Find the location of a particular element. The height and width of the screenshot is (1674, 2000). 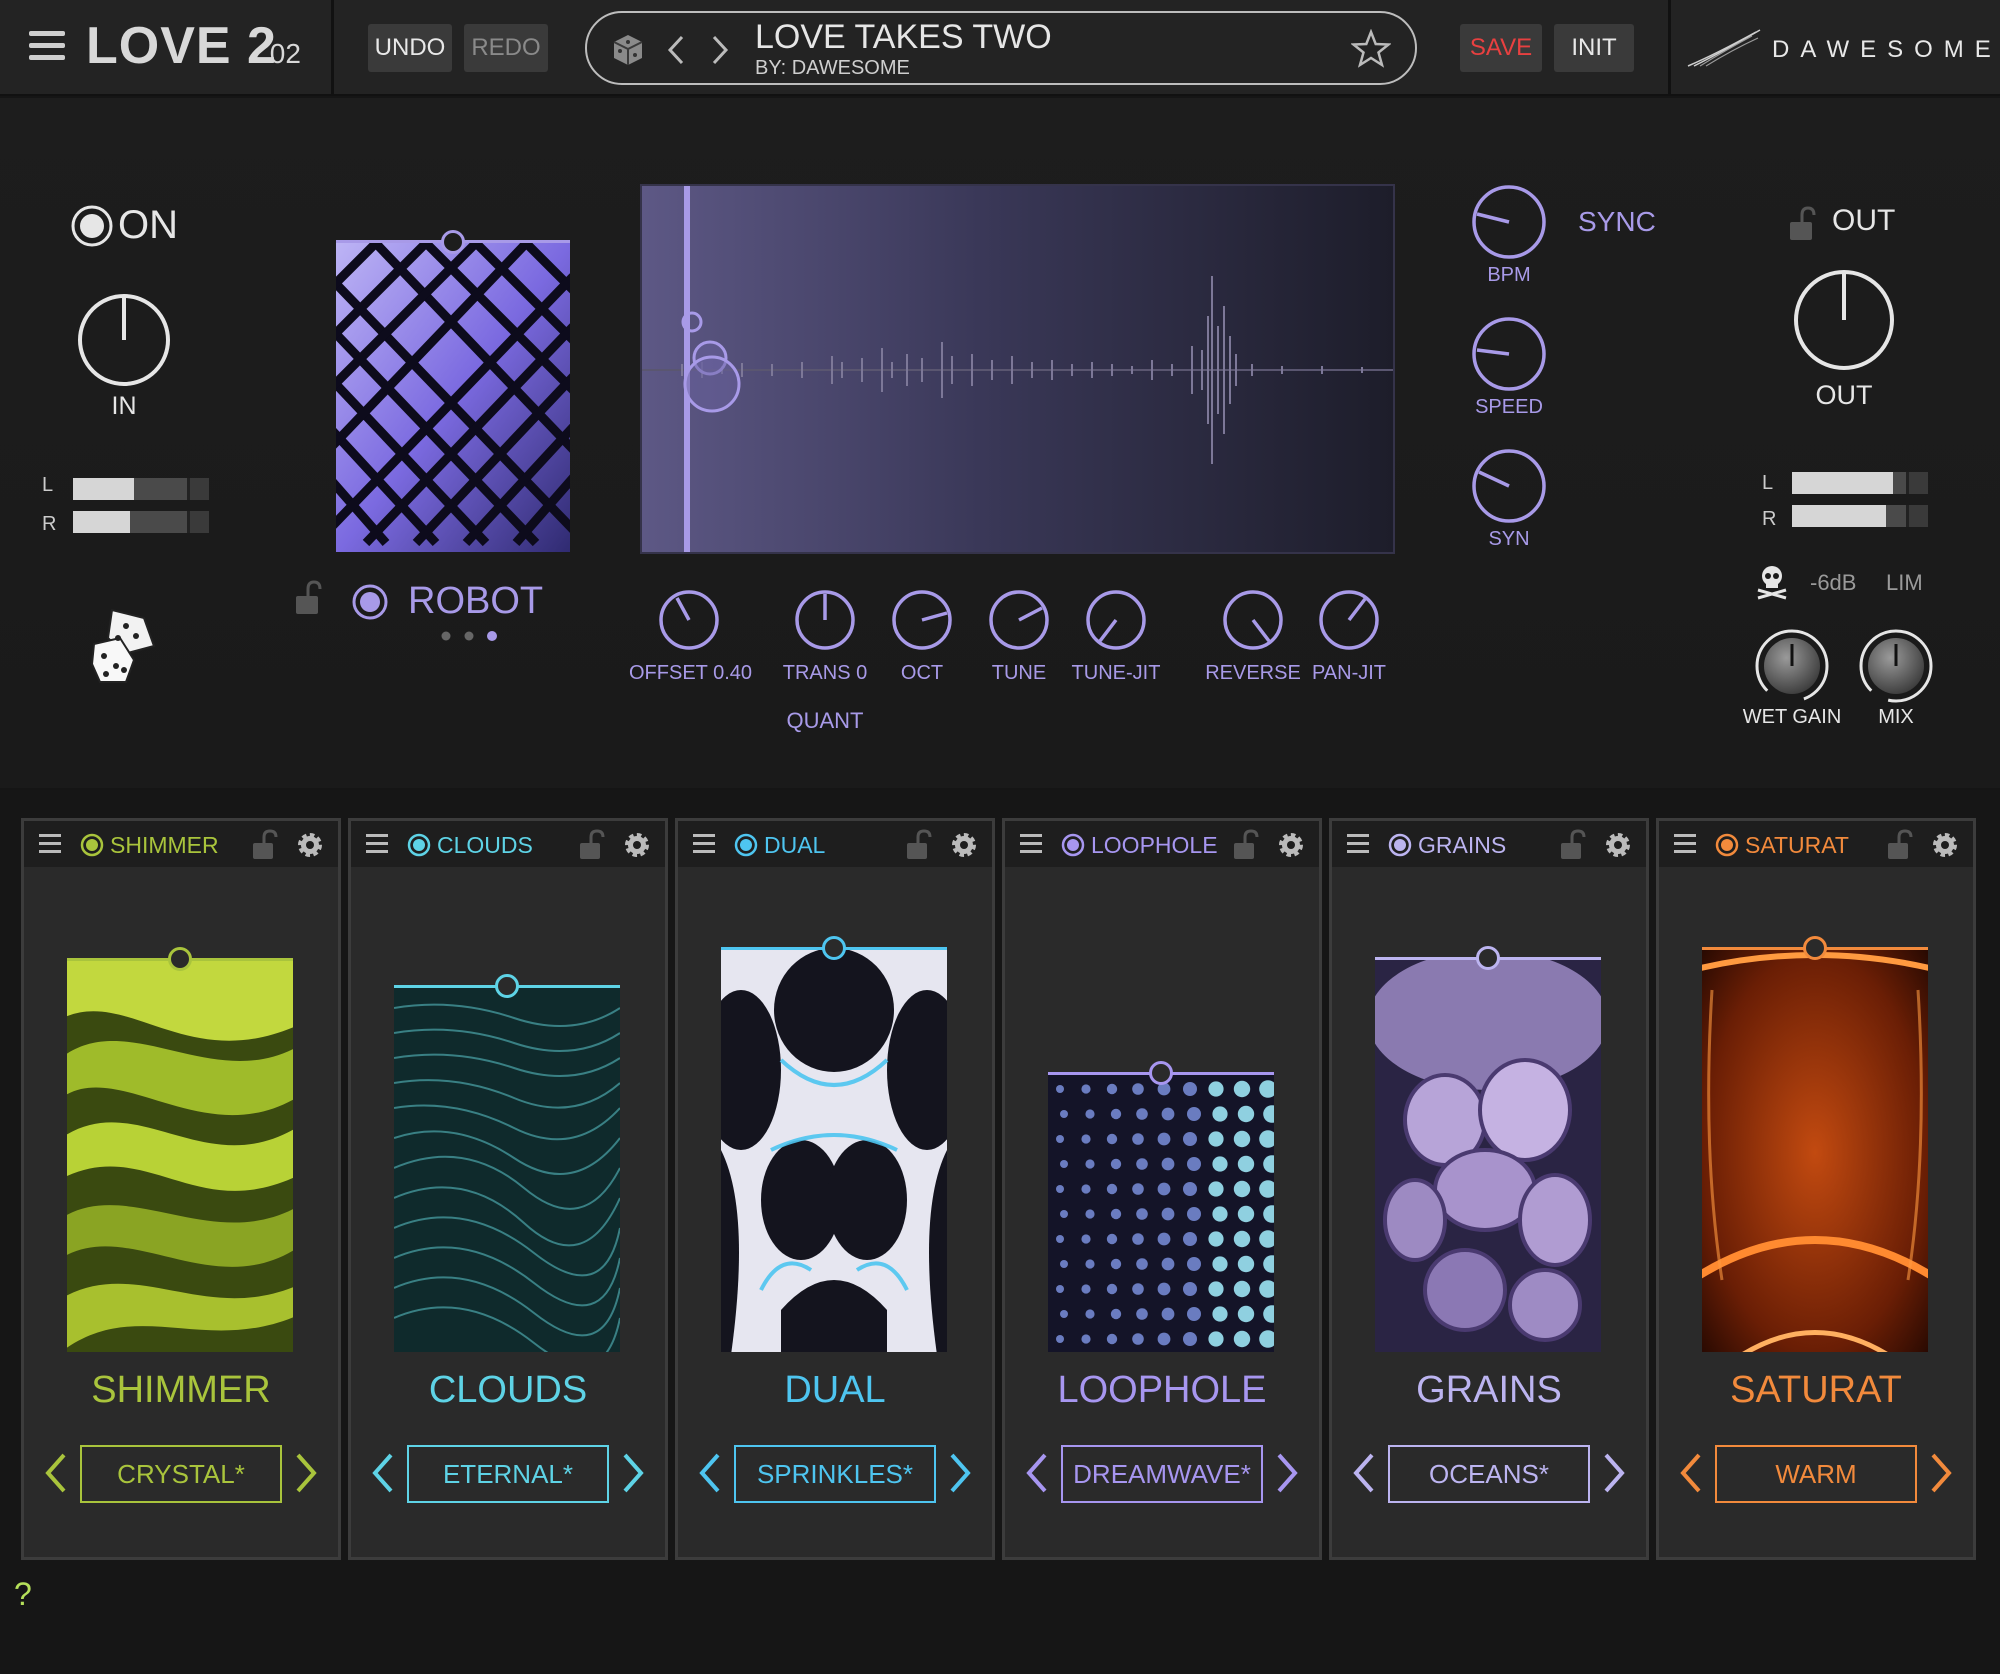

output-lock-icon is located at coordinates (1802, 224).